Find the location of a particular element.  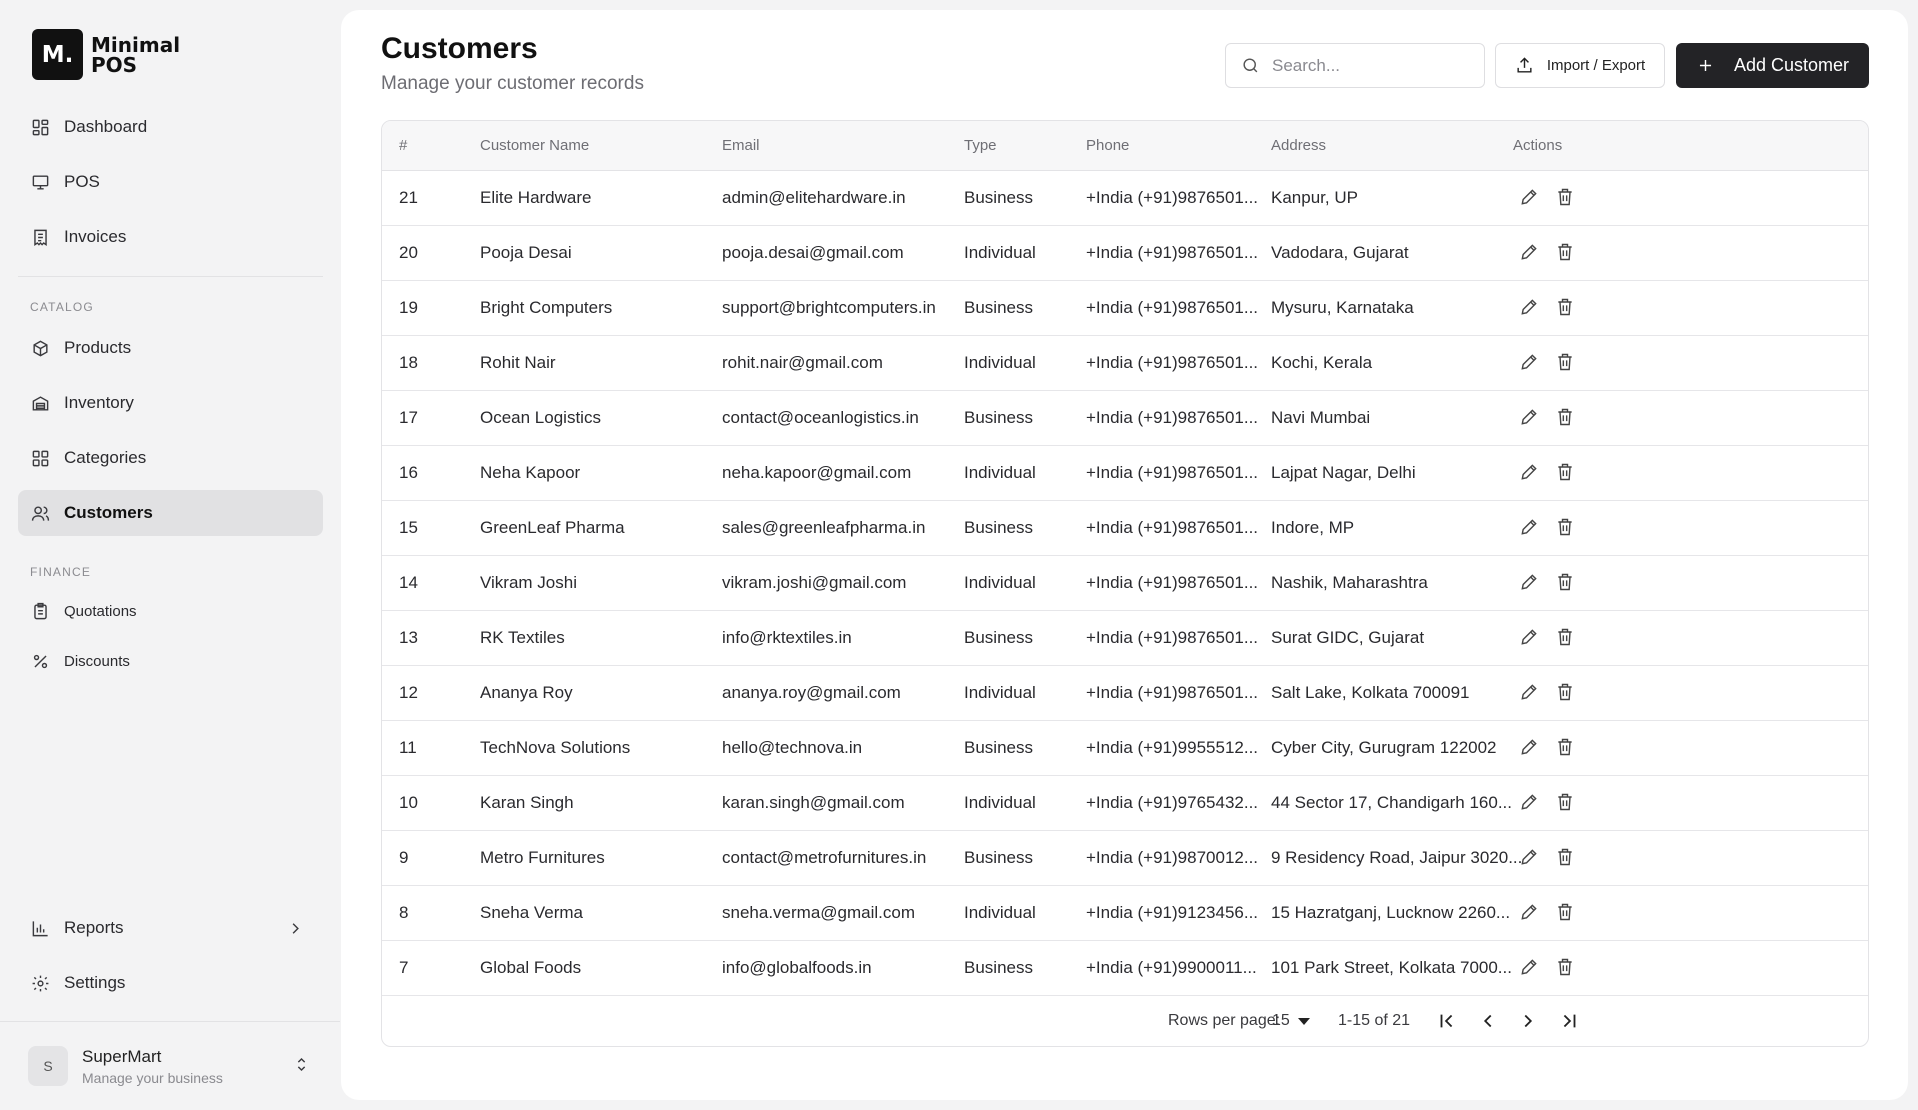

cell-email: vikram.joshi@gmail.com is located at coordinates (814, 582).